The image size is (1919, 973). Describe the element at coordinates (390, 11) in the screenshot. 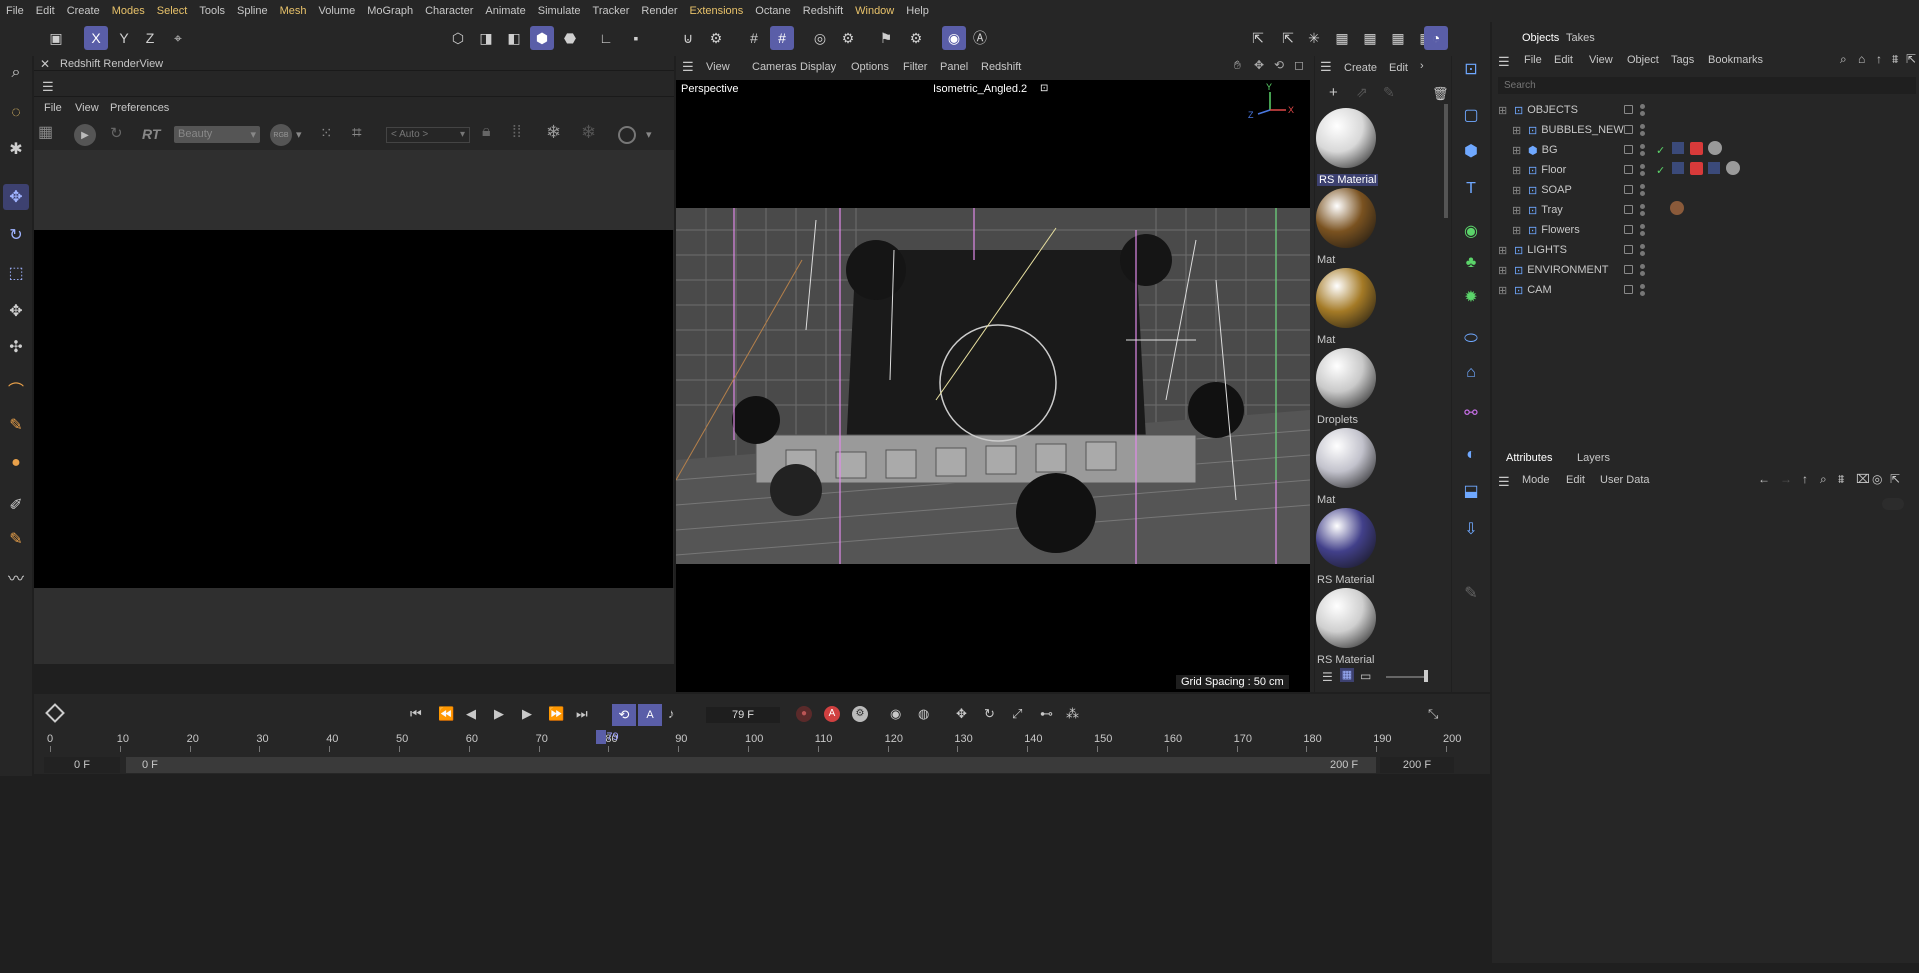

I see `menu-mograph: MoGraph` at that location.